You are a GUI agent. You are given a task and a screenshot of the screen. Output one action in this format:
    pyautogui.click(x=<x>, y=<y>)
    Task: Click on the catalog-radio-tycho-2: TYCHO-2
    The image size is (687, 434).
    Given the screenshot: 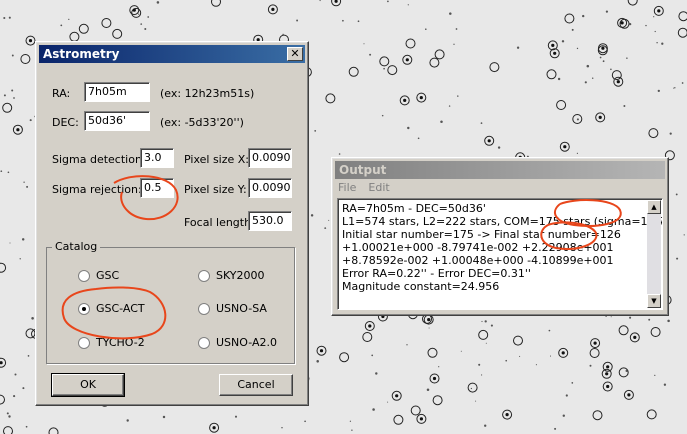 What is the action you would take?
    pyautogui.click(x=111, y=342)
    